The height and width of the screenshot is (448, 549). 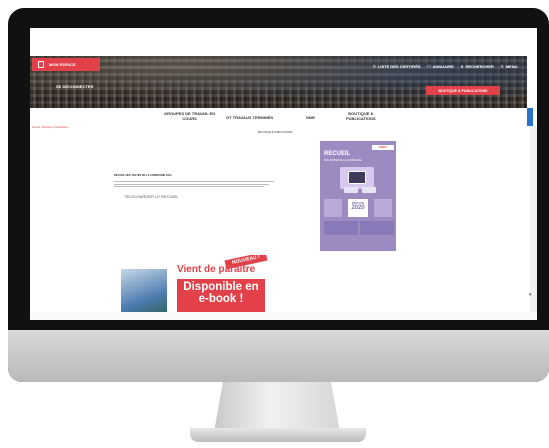 What do you see at coordinates (41, 64) in the screenshot?
I see `user-icon` at bounding box center [41, 64].